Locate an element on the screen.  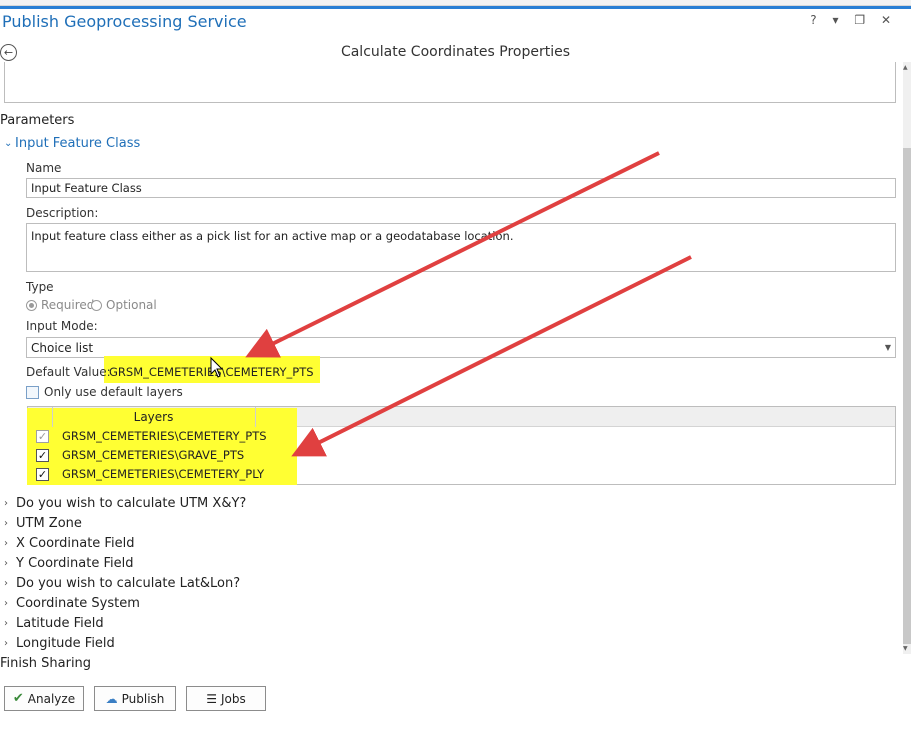
group-label: X Coordinate Field is located at coordinates (75, 543).